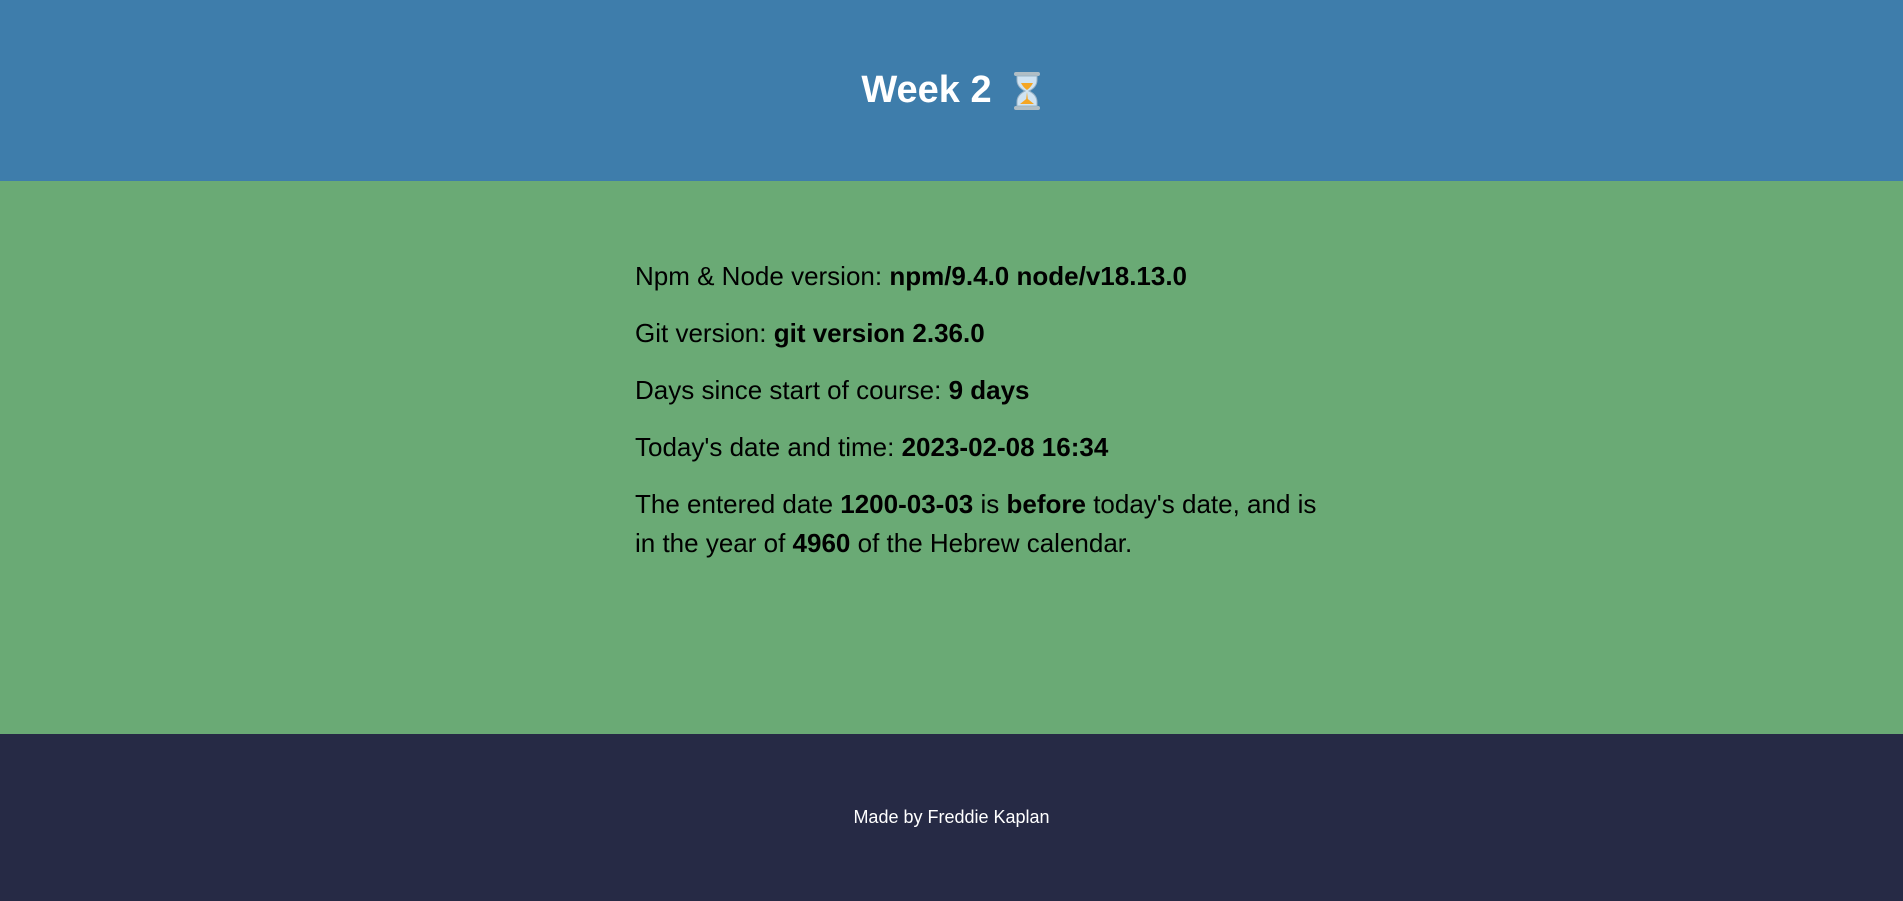 The width and height of the screenshot is (1903, 901). Describe the element at coordinates (704, 333) in the screenshot. I see `git-label: Git version:` at that location.